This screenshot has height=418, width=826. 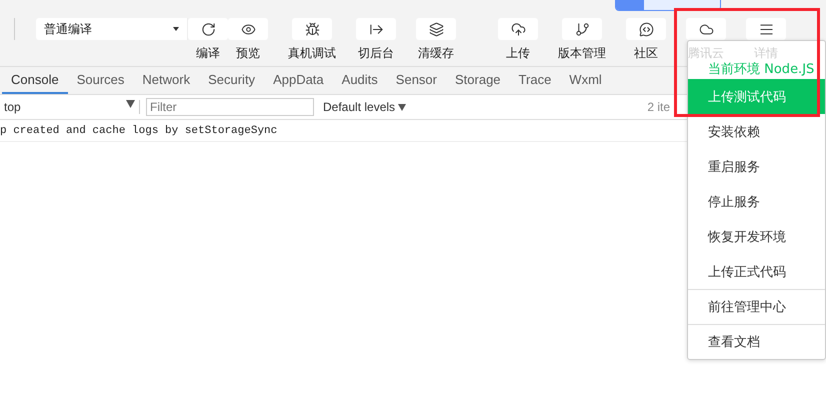 What do you see at coordinates (359, 80) in the screenshot?
I see `devtools-tab: Audits` at bounding box center [359, 80].